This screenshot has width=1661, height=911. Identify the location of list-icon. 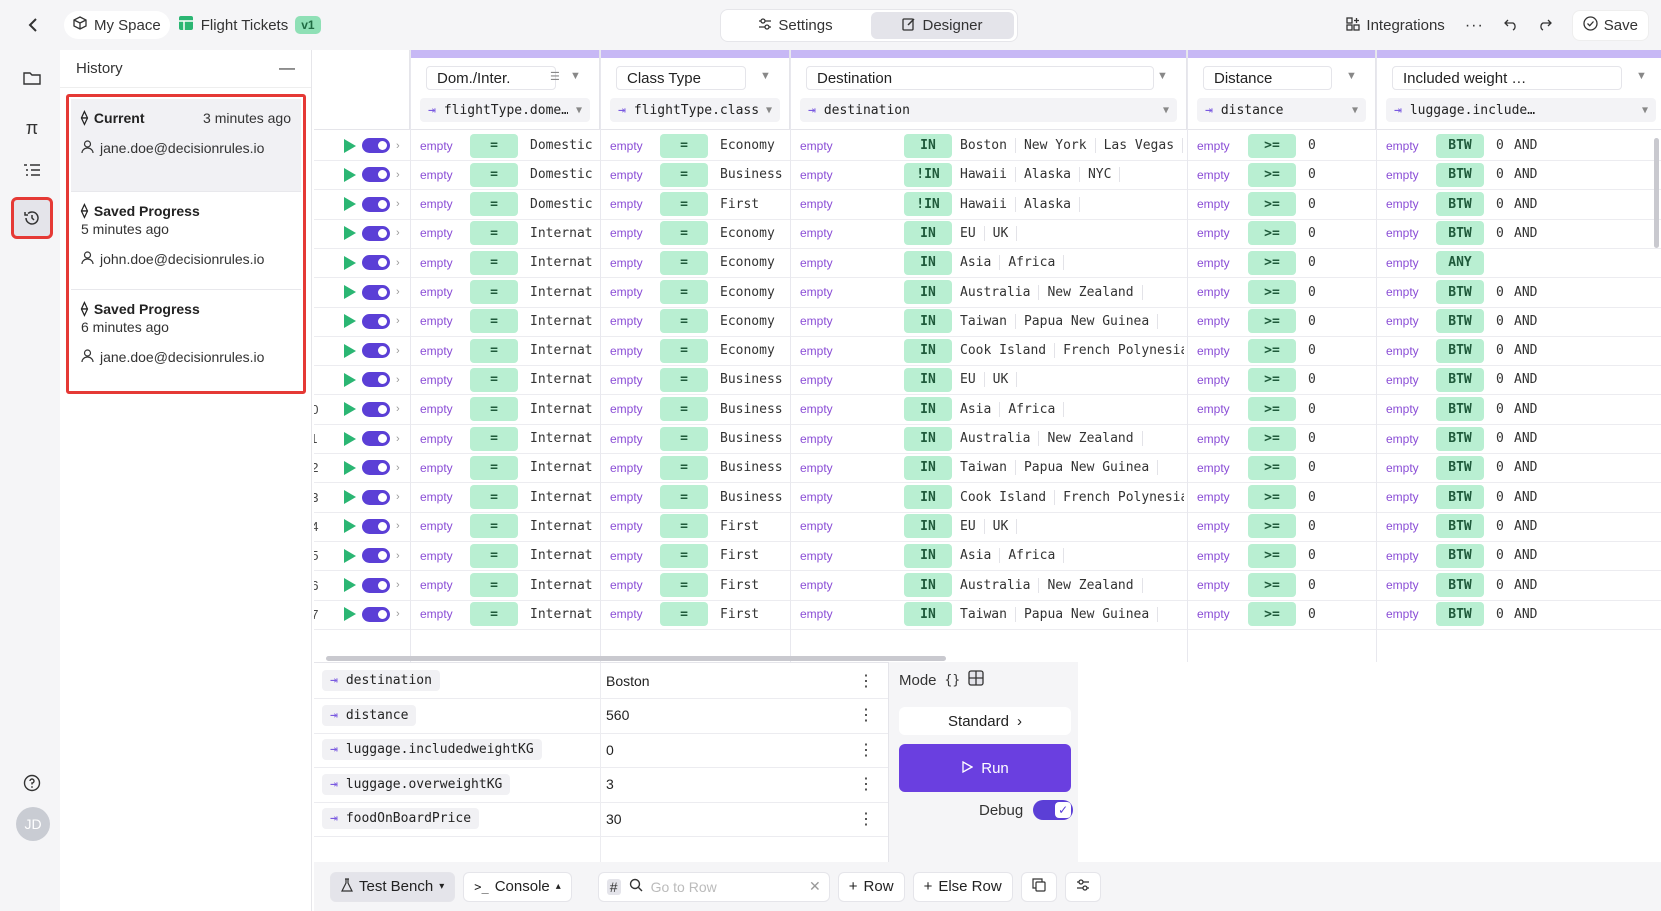
(32, 170).